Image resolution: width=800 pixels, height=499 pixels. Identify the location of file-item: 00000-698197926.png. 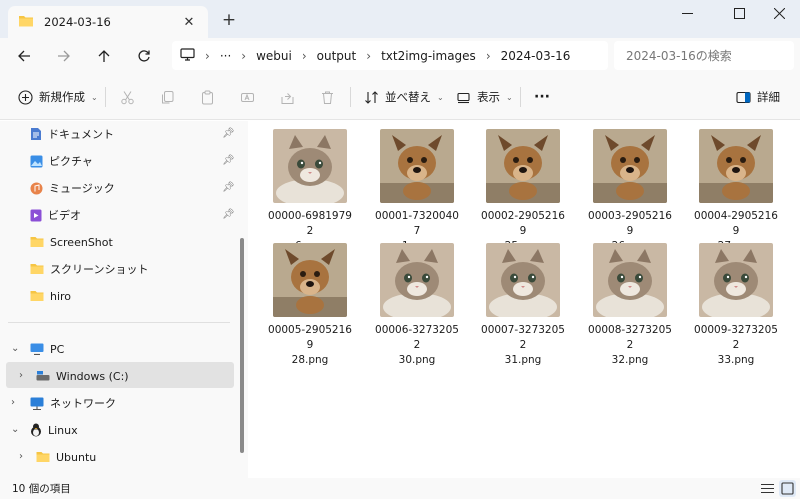
(310, 191).